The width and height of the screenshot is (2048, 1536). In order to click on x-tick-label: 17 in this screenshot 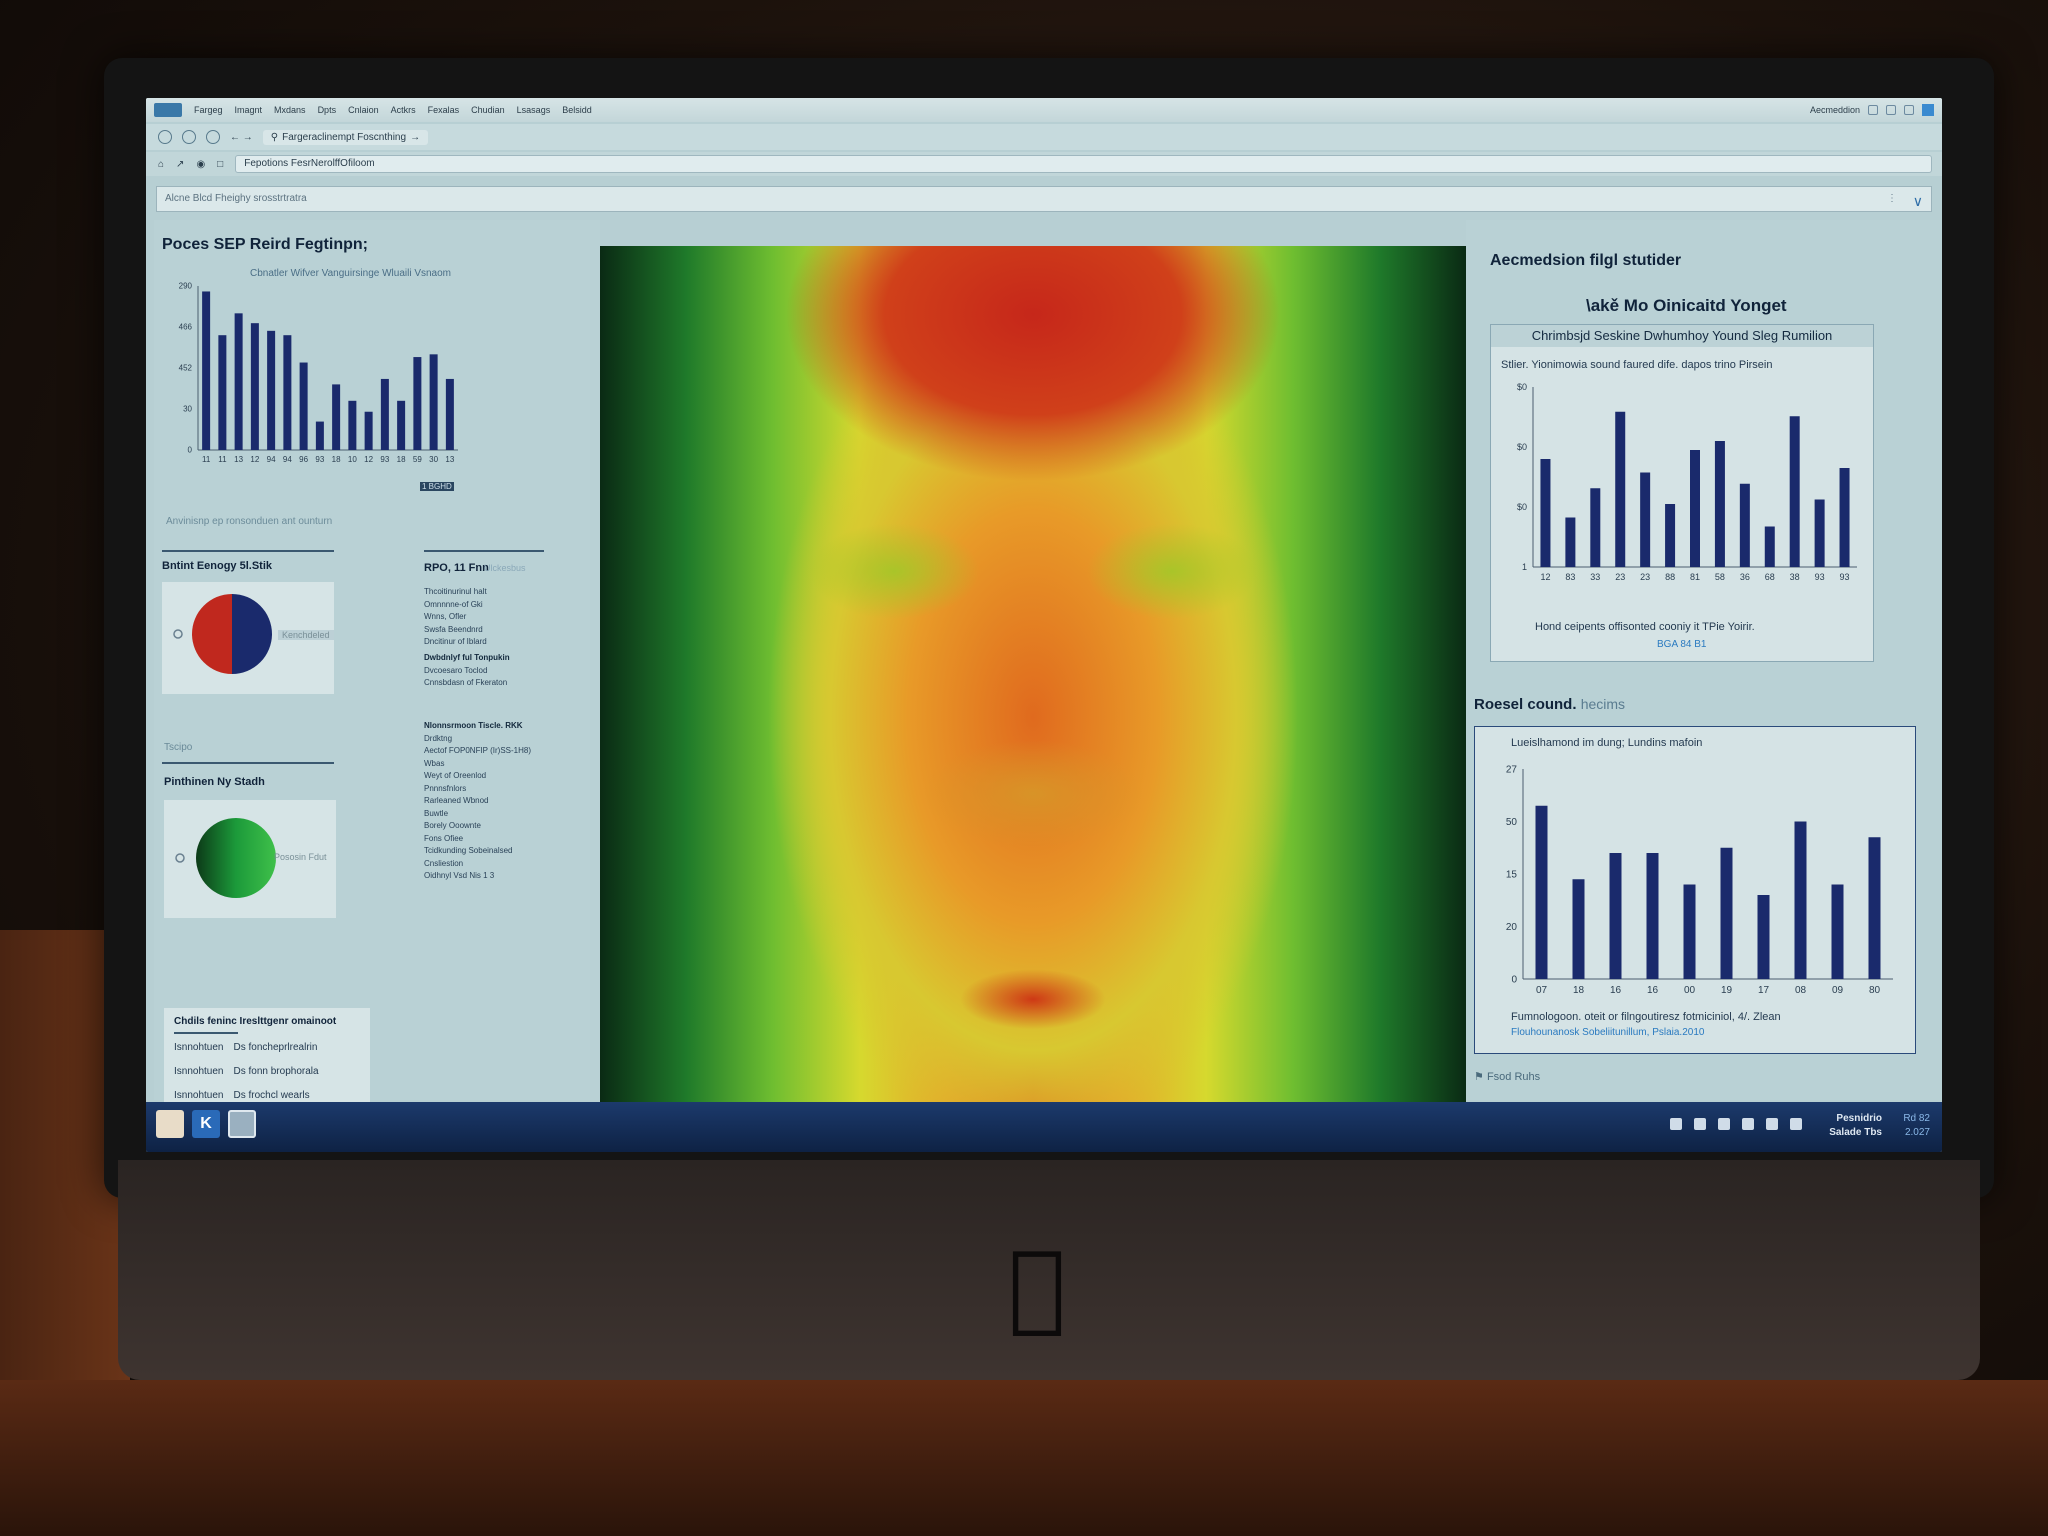, I will do `click(1764, 990)`.